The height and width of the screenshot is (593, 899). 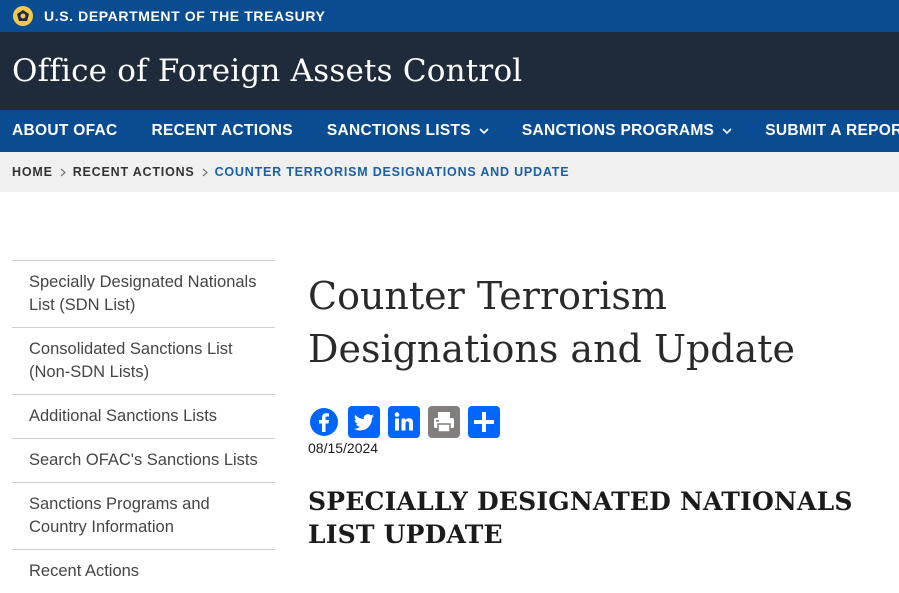 I want to click on site-header: Office of Foreign Assets Control, so click(x=449, y=71).